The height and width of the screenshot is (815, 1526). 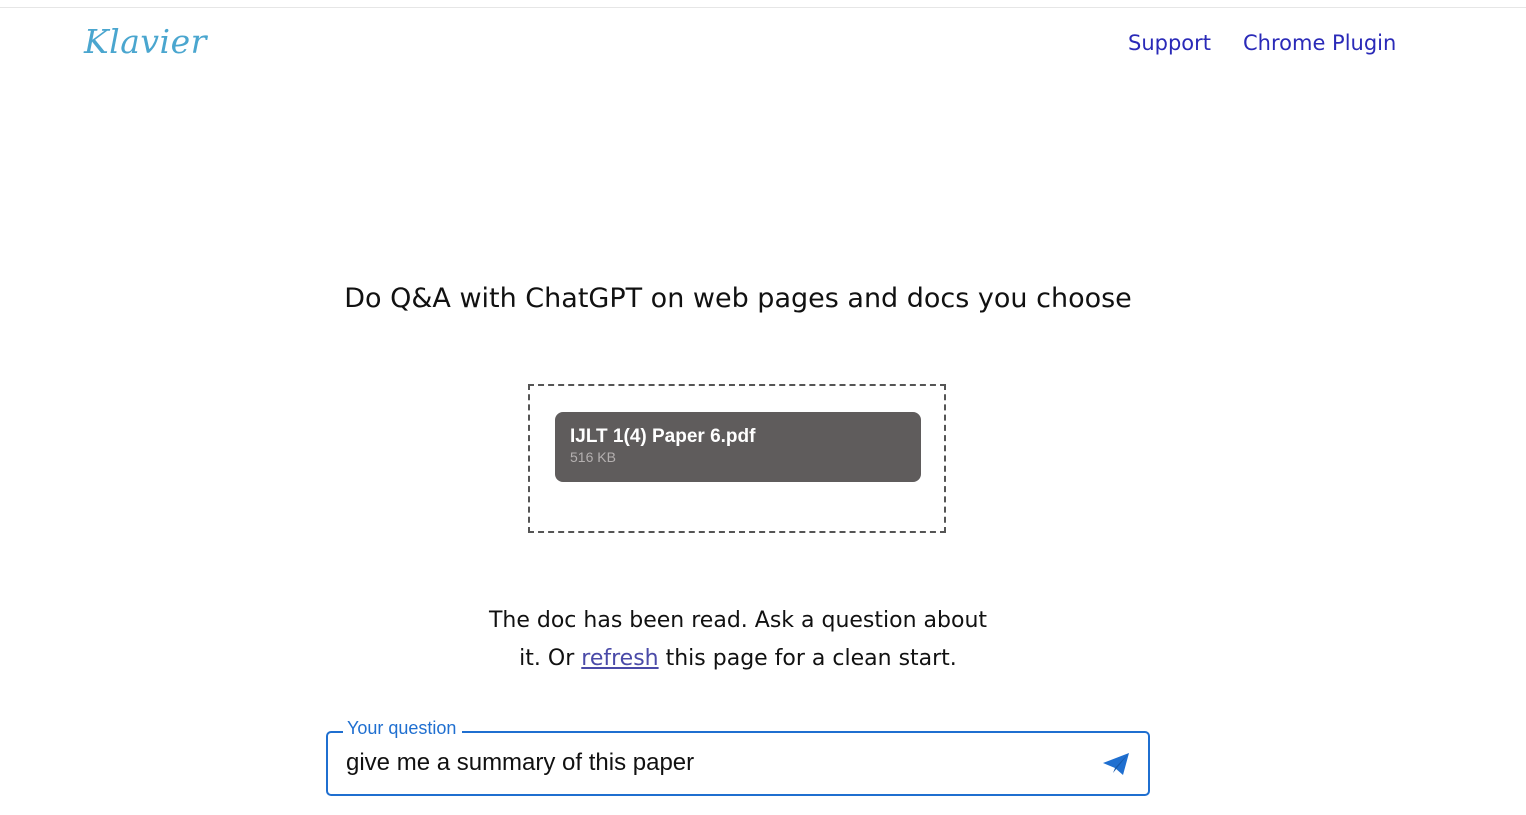 I want to click on file-name: IJLT 1(4) Paper 6.pdf, so click(x=663, y=436).